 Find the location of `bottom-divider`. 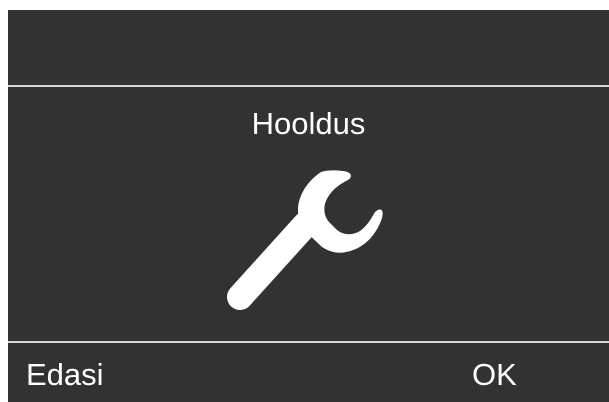

bottom-divider is located at coordinates (308, 342).